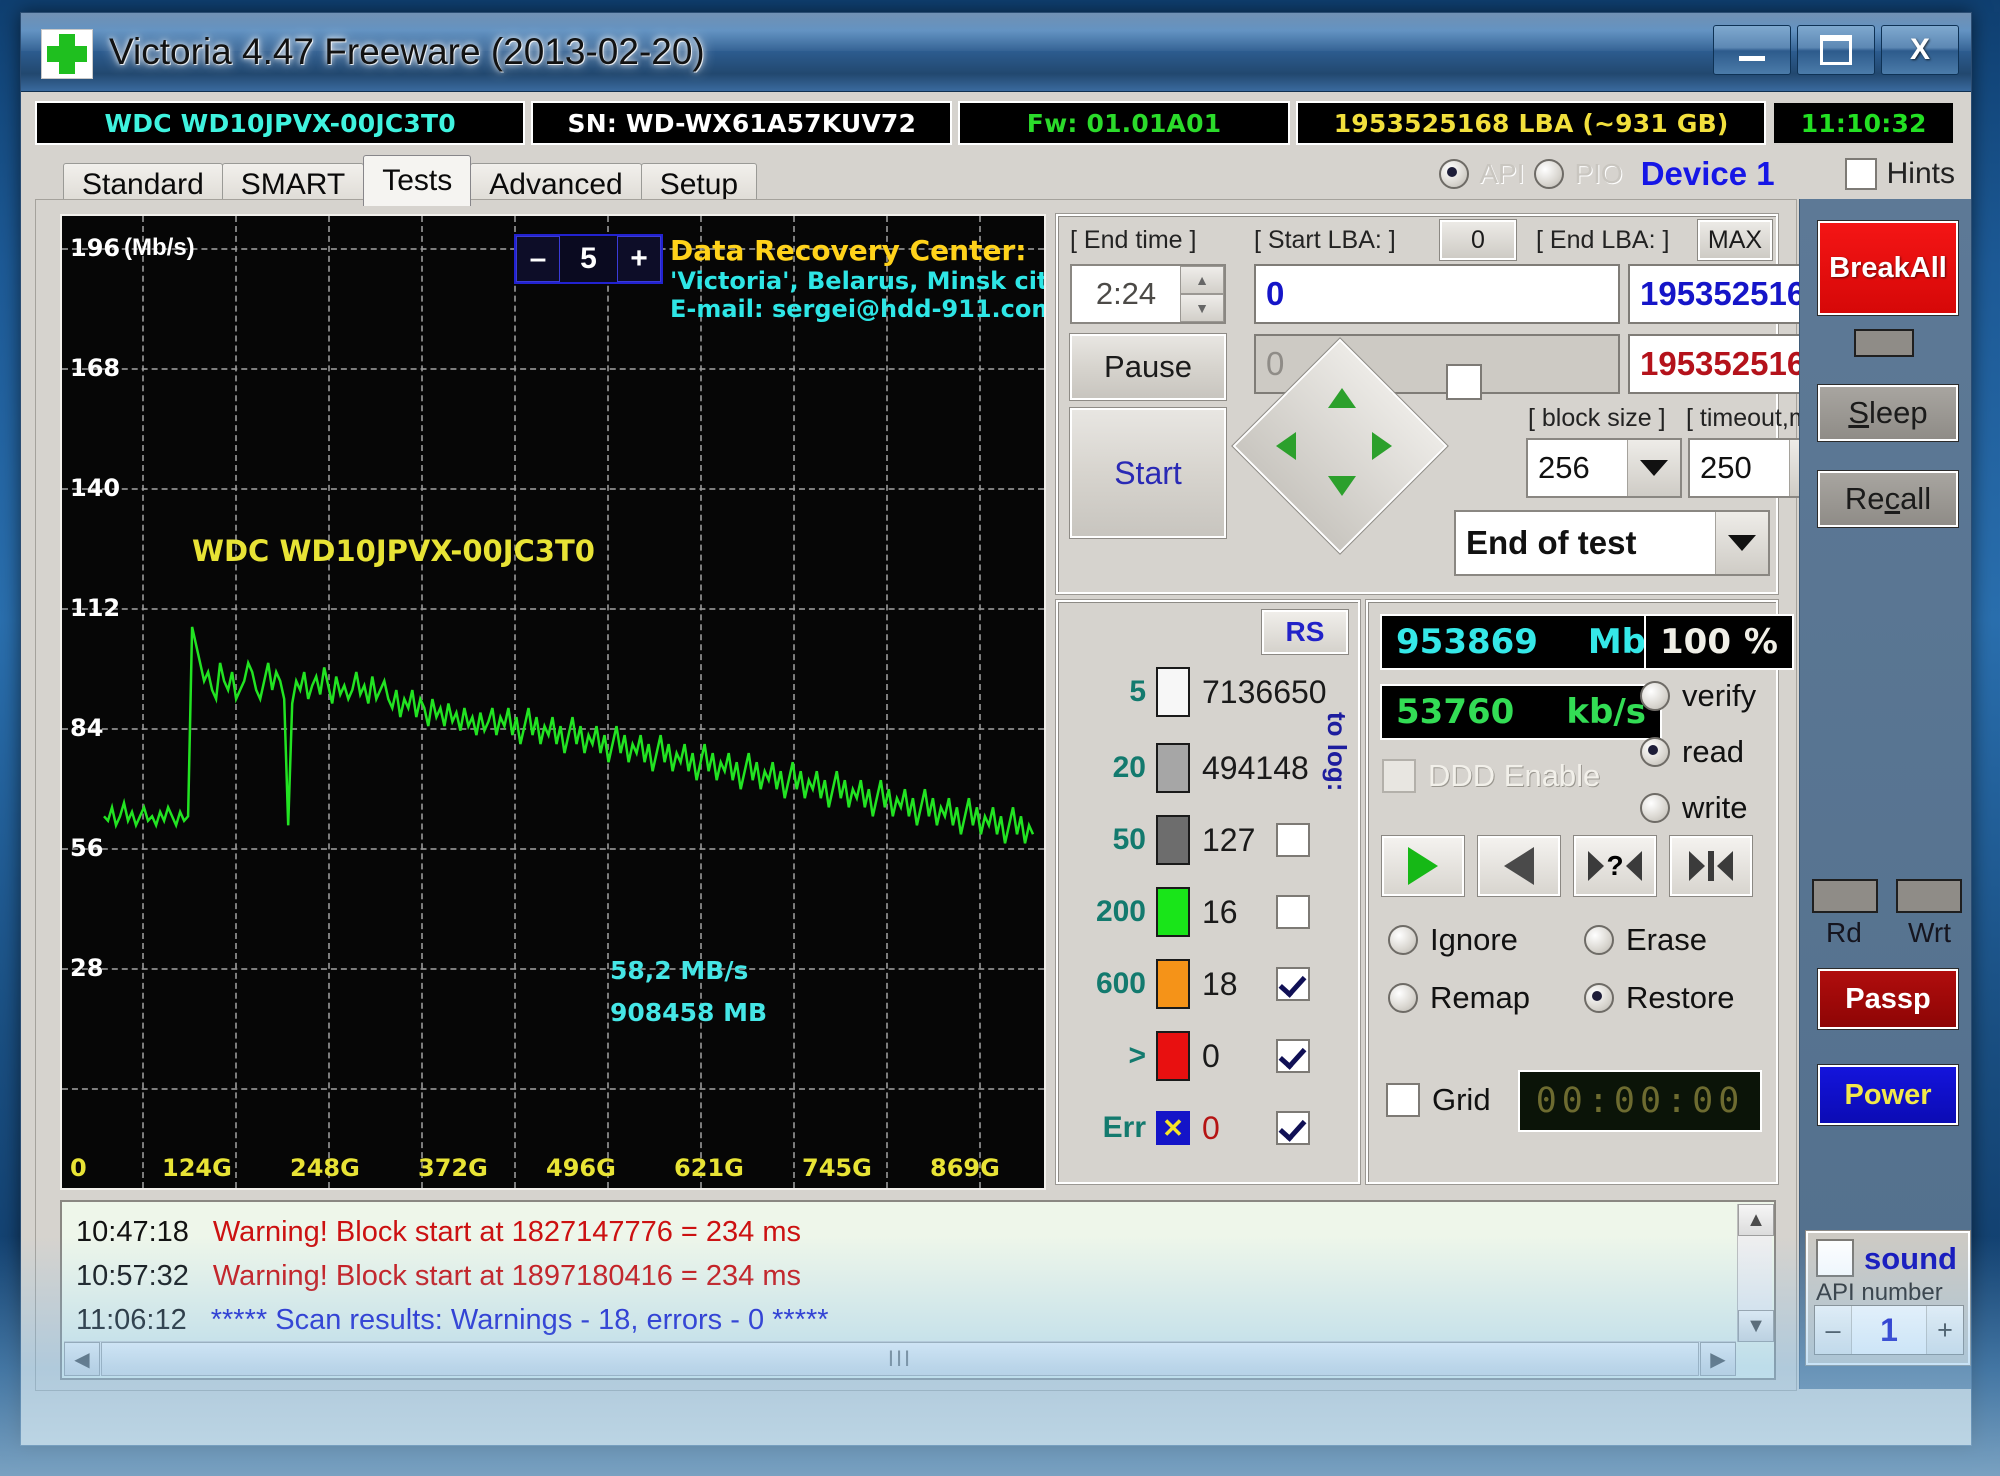  I want to click on sleep-button: Sleep, so click(1888, 413).